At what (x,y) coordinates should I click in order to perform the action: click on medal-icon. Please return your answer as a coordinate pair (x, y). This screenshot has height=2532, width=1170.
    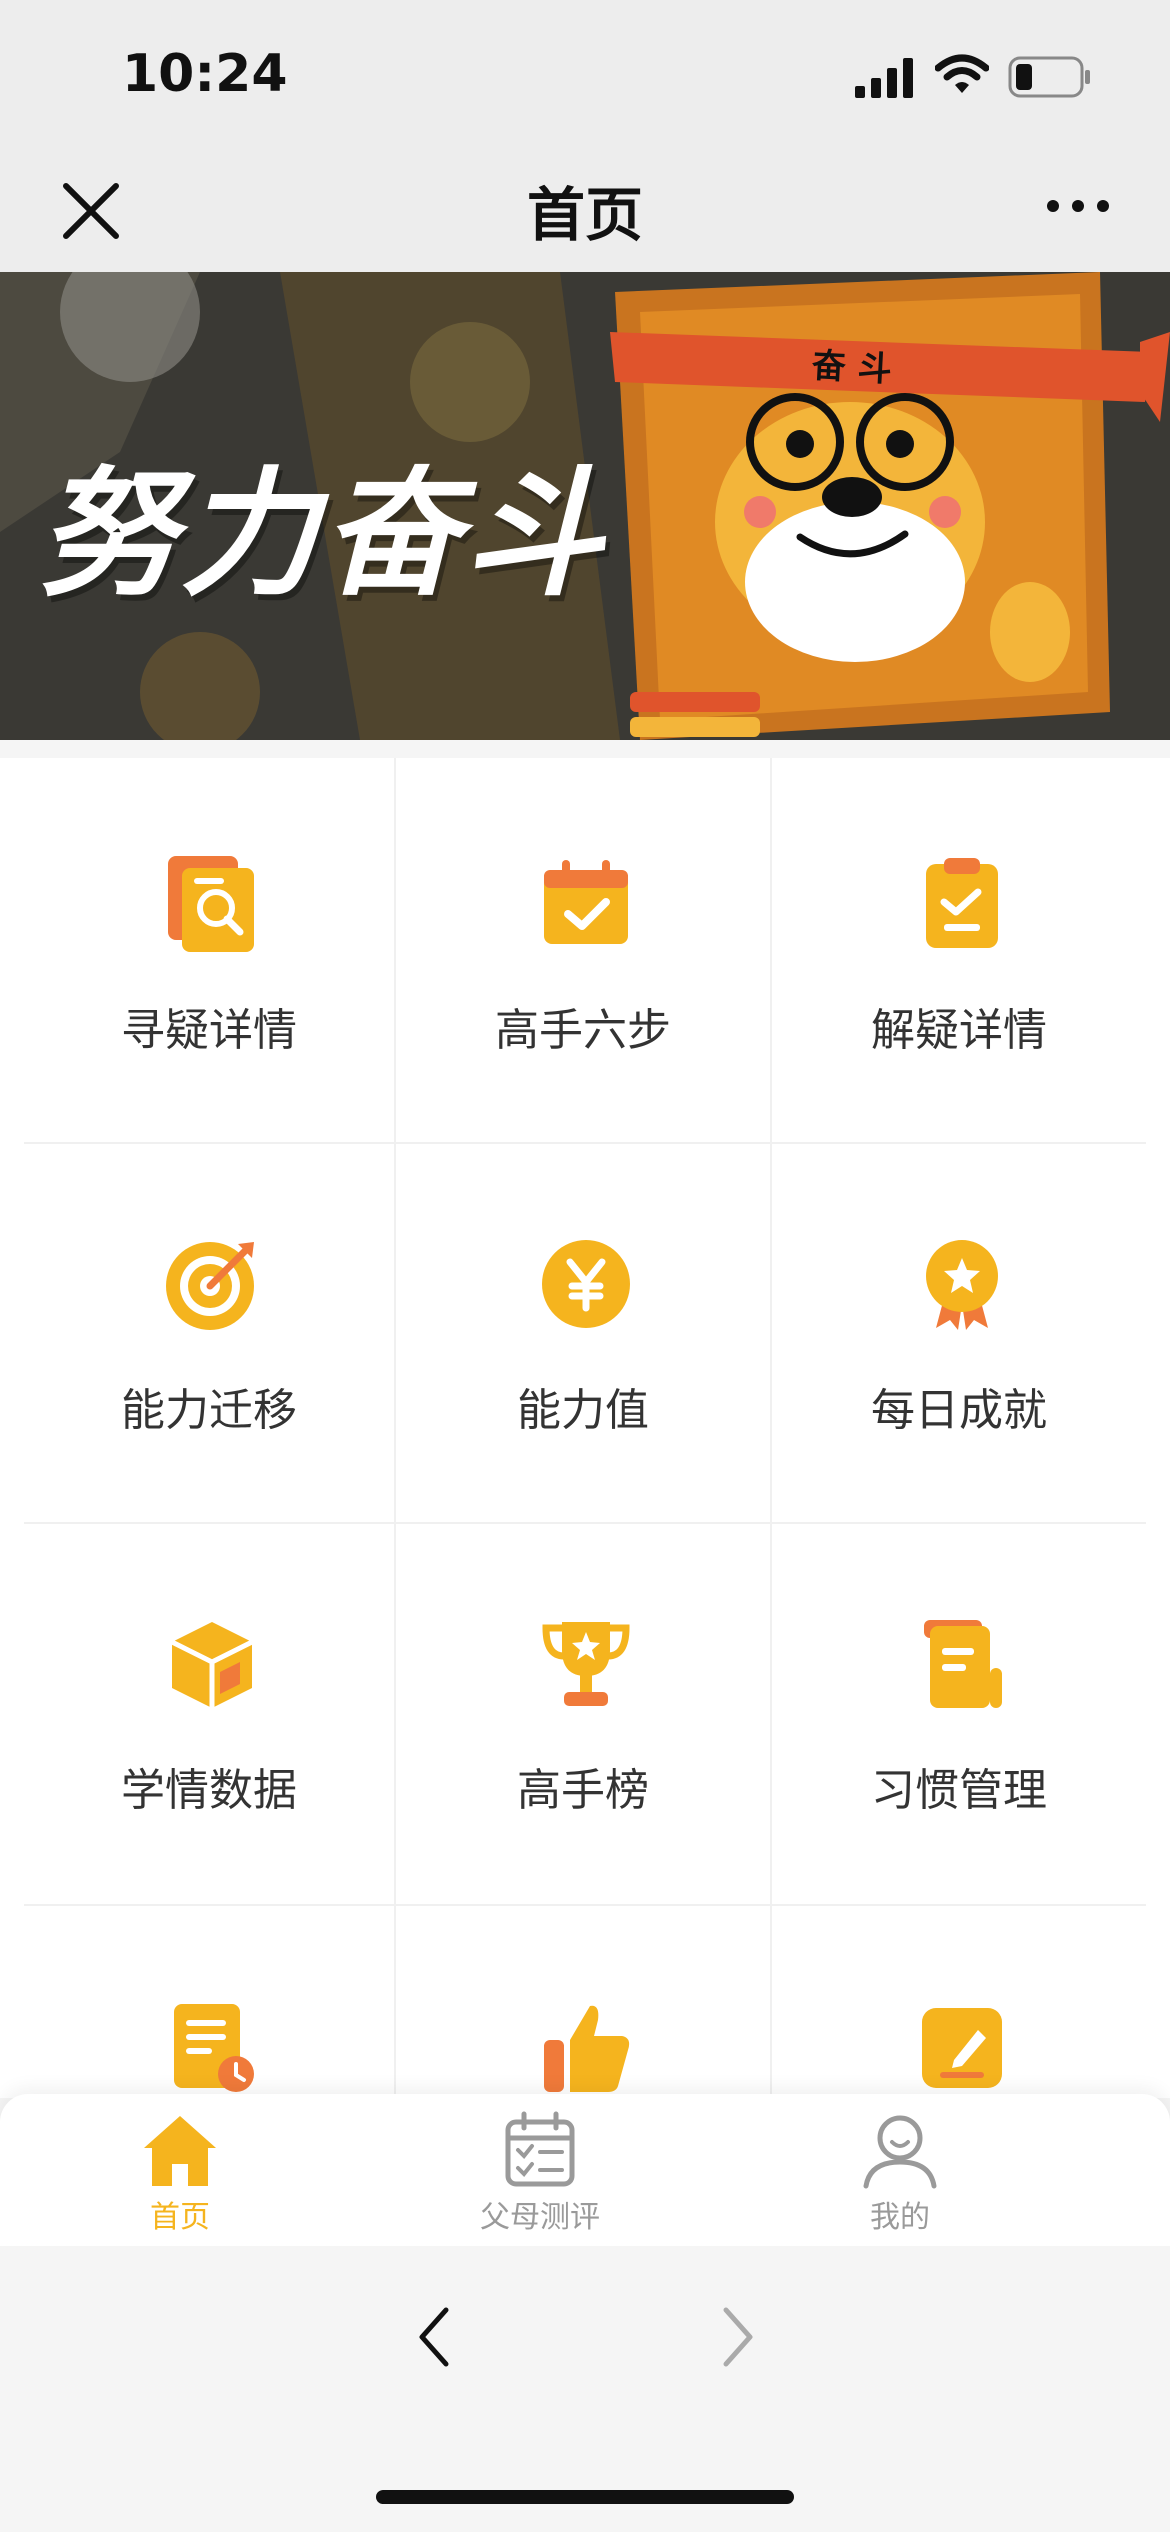
    Looking at the image, I should click on (962, 1285).